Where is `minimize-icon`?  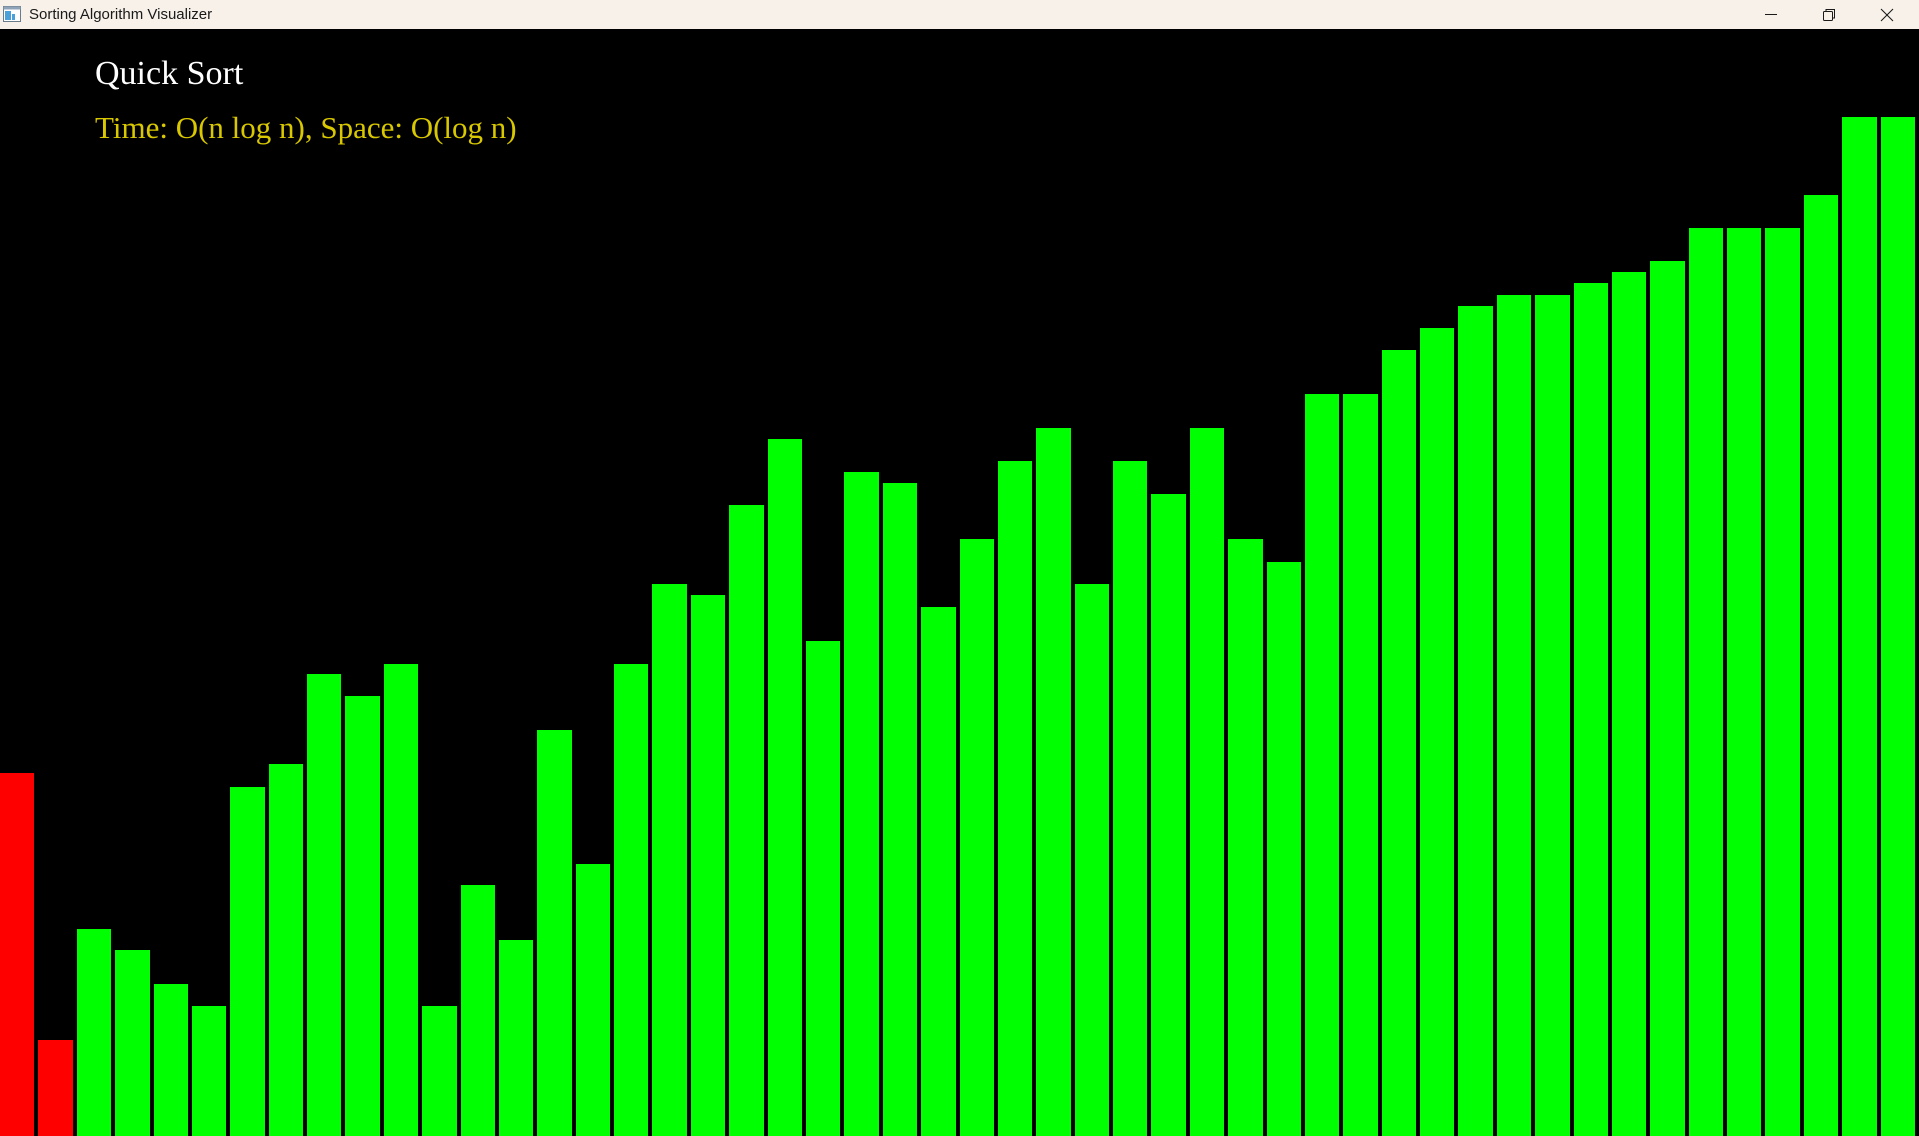
minimize-icon is located at coordinates (1771, 14).